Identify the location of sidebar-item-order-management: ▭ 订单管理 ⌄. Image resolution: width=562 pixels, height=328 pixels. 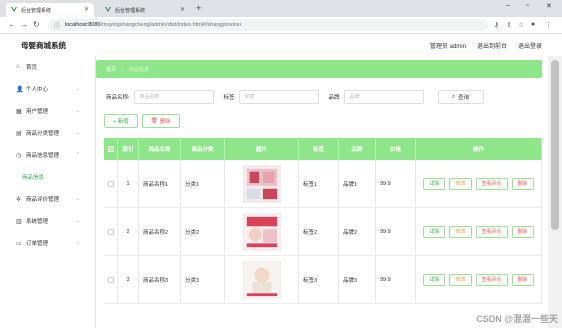
(47, 243).